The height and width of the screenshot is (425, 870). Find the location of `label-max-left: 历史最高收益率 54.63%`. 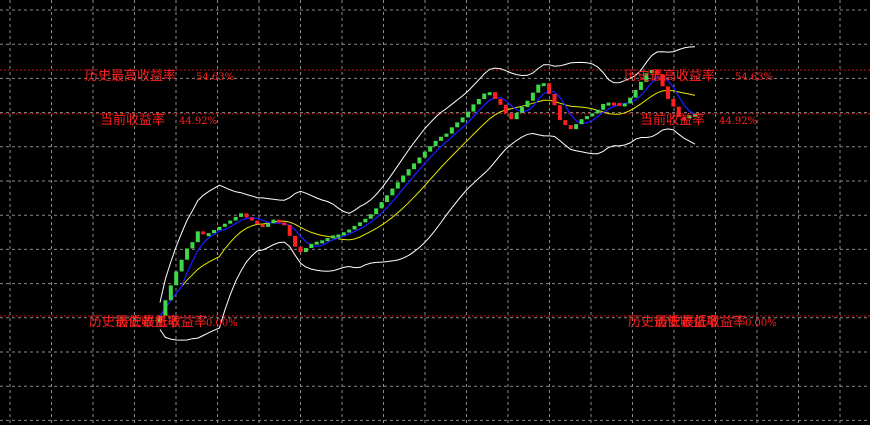

label-max-left: 历史最高收益率 54.63% is located at coordinates (159, 76).